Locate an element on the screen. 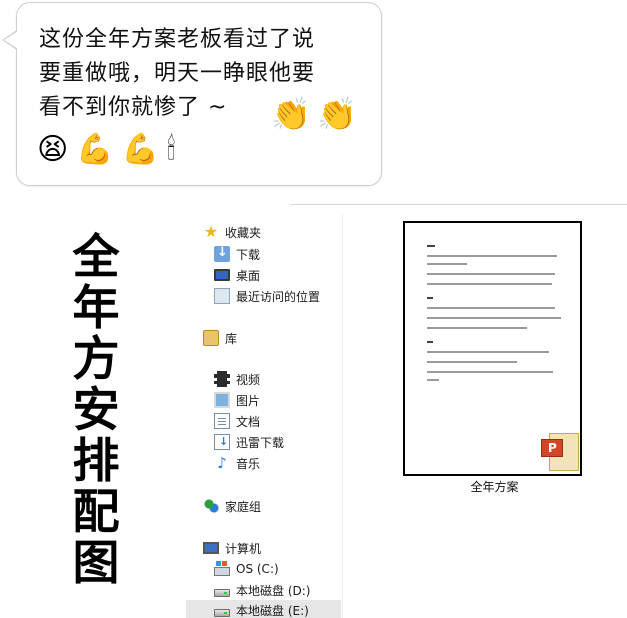 Image resolution: width=627 pixels, height=618 pixels. star-icon: ★ is located at coordinates (211, 231).